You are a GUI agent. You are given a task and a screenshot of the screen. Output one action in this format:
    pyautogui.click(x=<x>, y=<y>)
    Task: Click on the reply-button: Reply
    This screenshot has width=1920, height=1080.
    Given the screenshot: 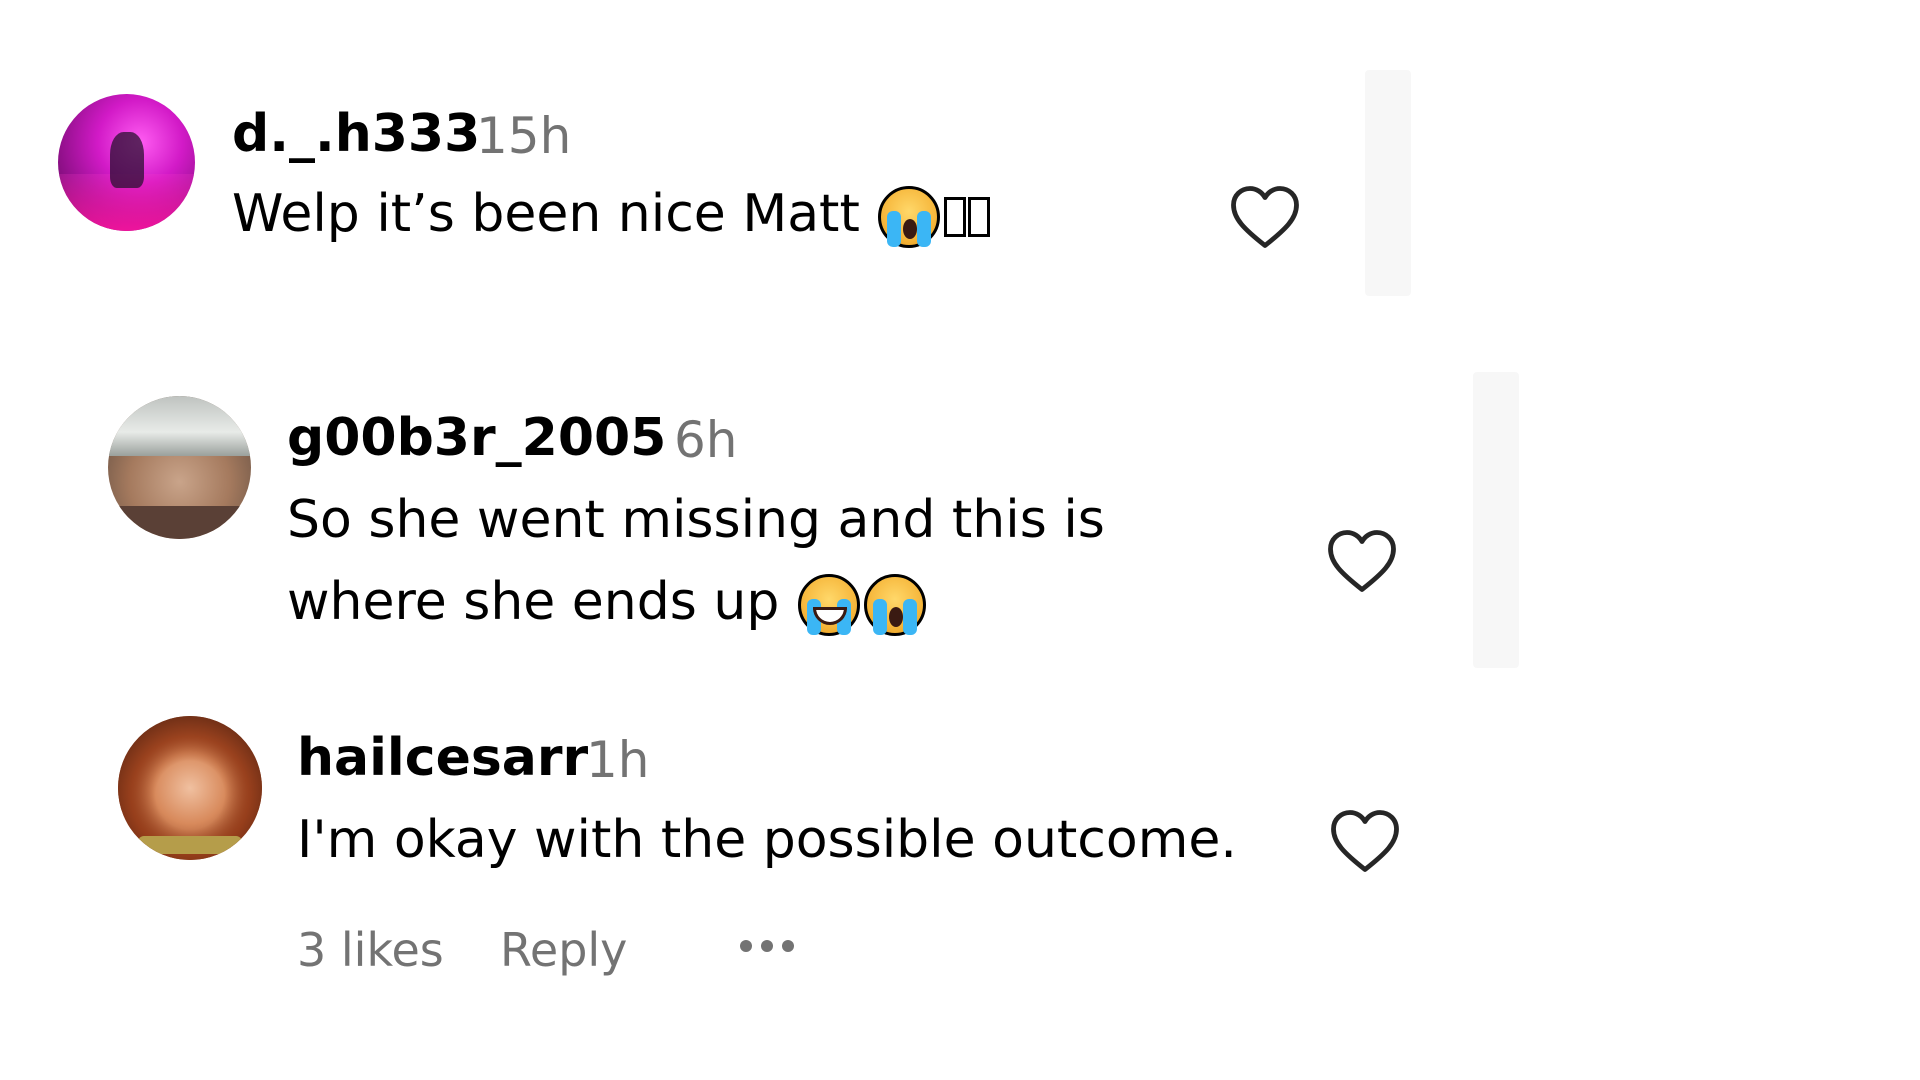 What is the action you would take?
    pyautogui.click(x=563, y=950)
    